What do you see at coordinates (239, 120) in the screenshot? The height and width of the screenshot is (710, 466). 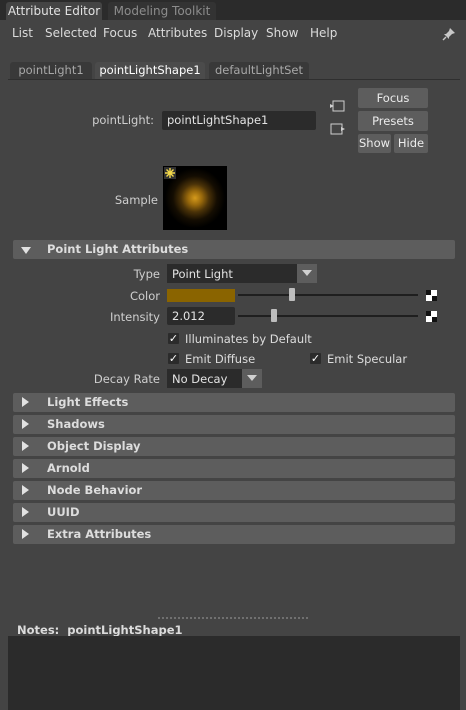 I see `node-name-field: pointLightShape1` at bounding box center [239, 120].